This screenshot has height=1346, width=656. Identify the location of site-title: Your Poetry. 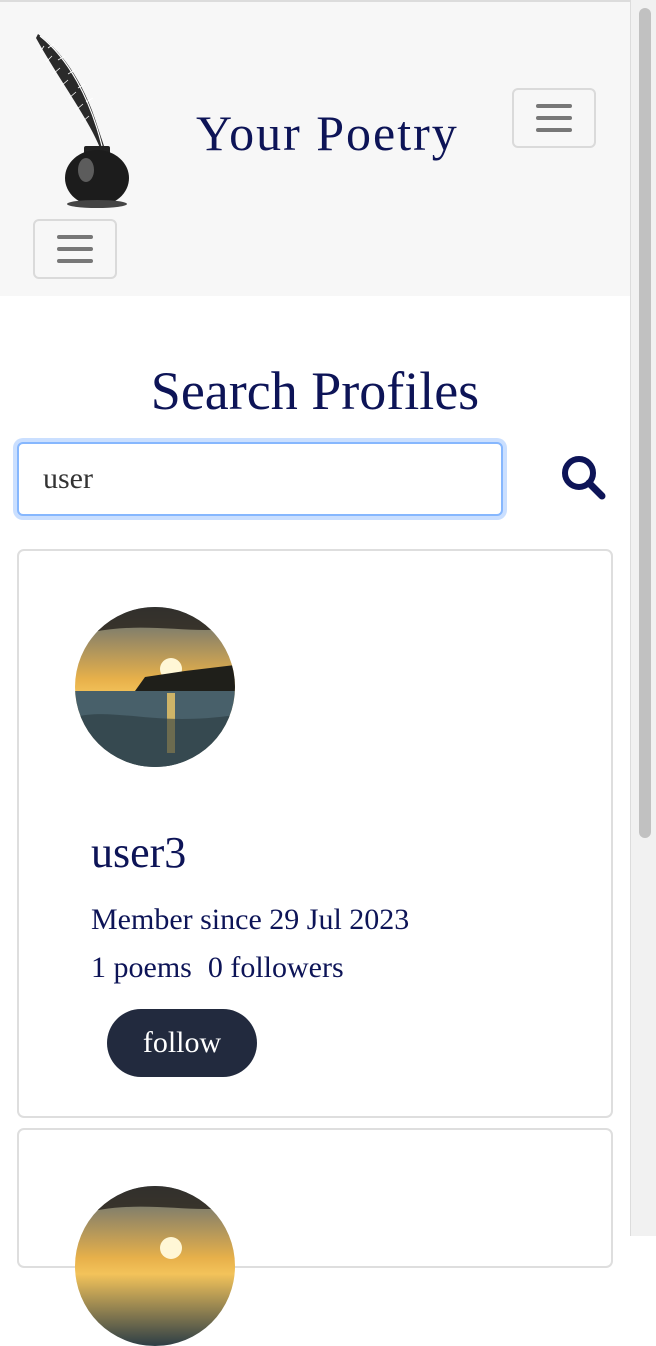
(327, 133).